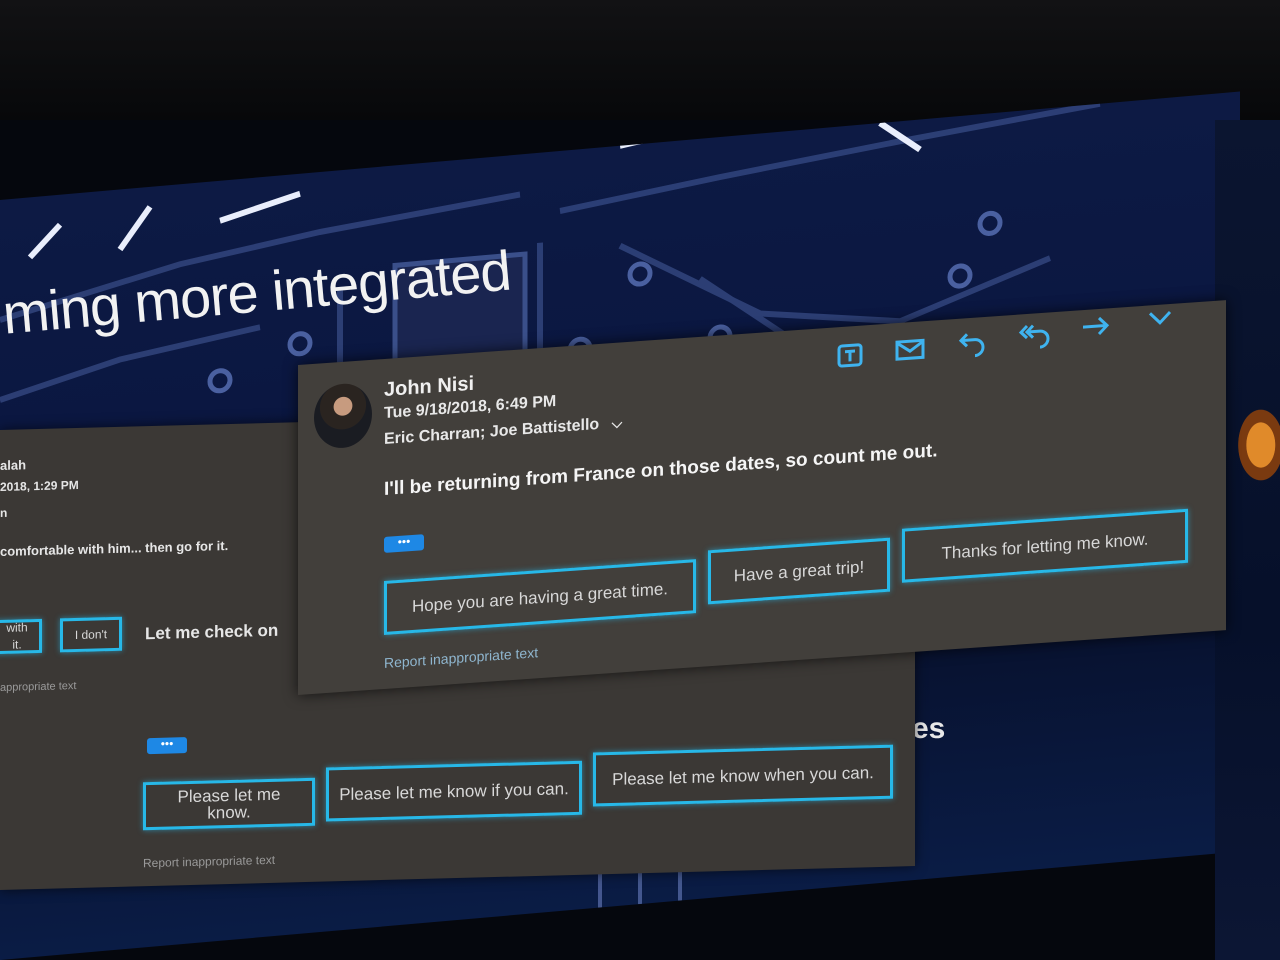 This screenshot has height=960, width=1280. What do you see at coordinates (617, 423) in the screenshot?
I see `expand-recipients-icon: ⌵` at bounding box center [617, 423].